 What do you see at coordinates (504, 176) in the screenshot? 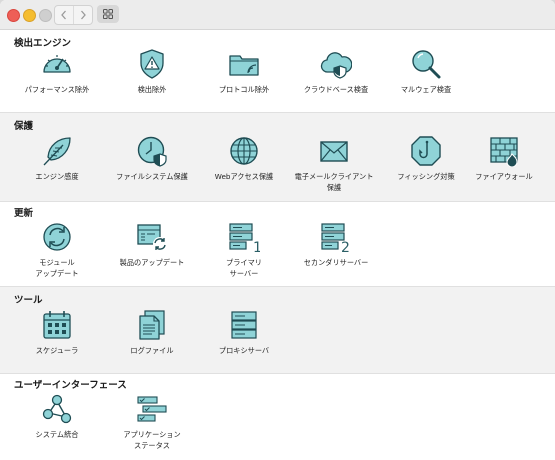
I see `item-label: ファイアウォール` at bounding box center [504, 176].